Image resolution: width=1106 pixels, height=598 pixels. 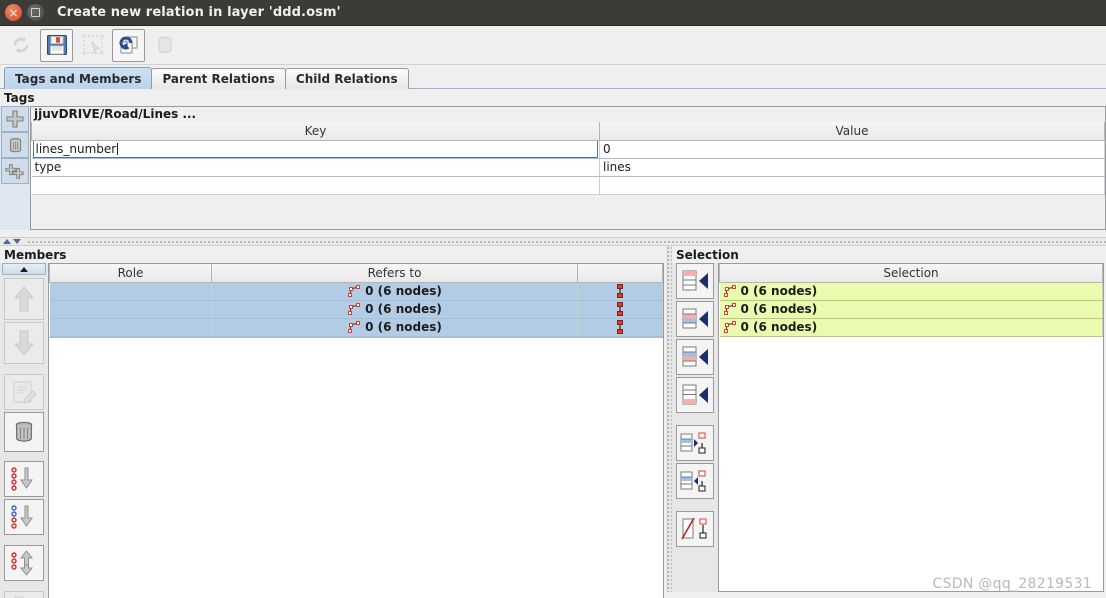 I want to click on add-before-selected-button, so click(x=695, y=319).